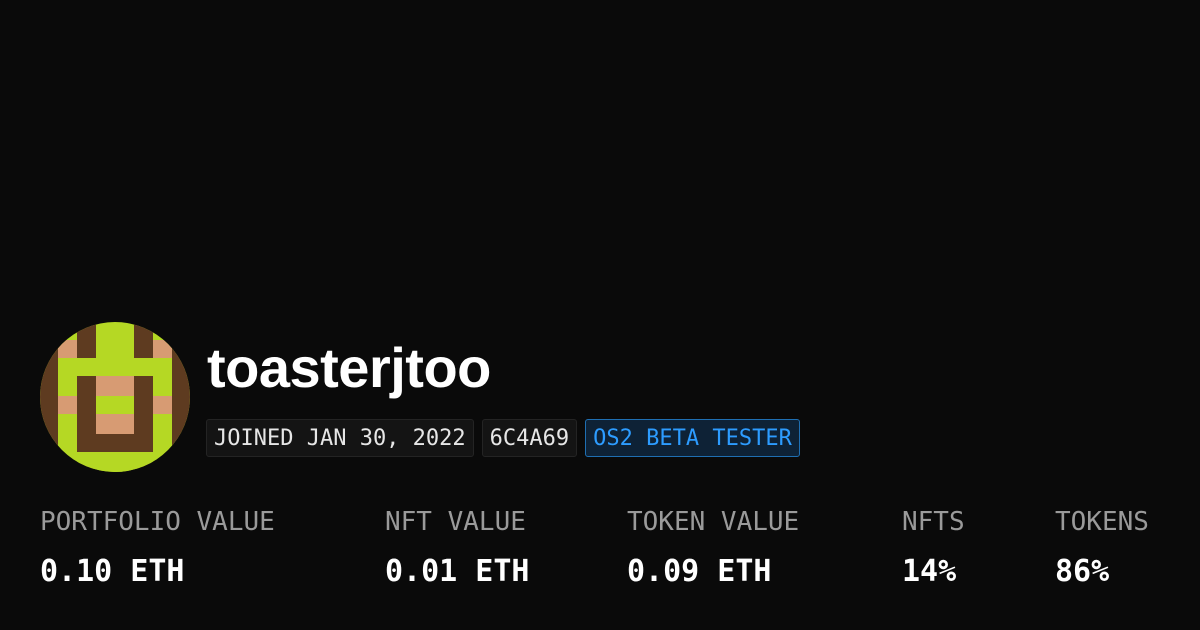 Image resolution: width=1200 pixels, height=630 pixels. I want to click on stat-label: TOKEN VALUE, so click(713, 522).